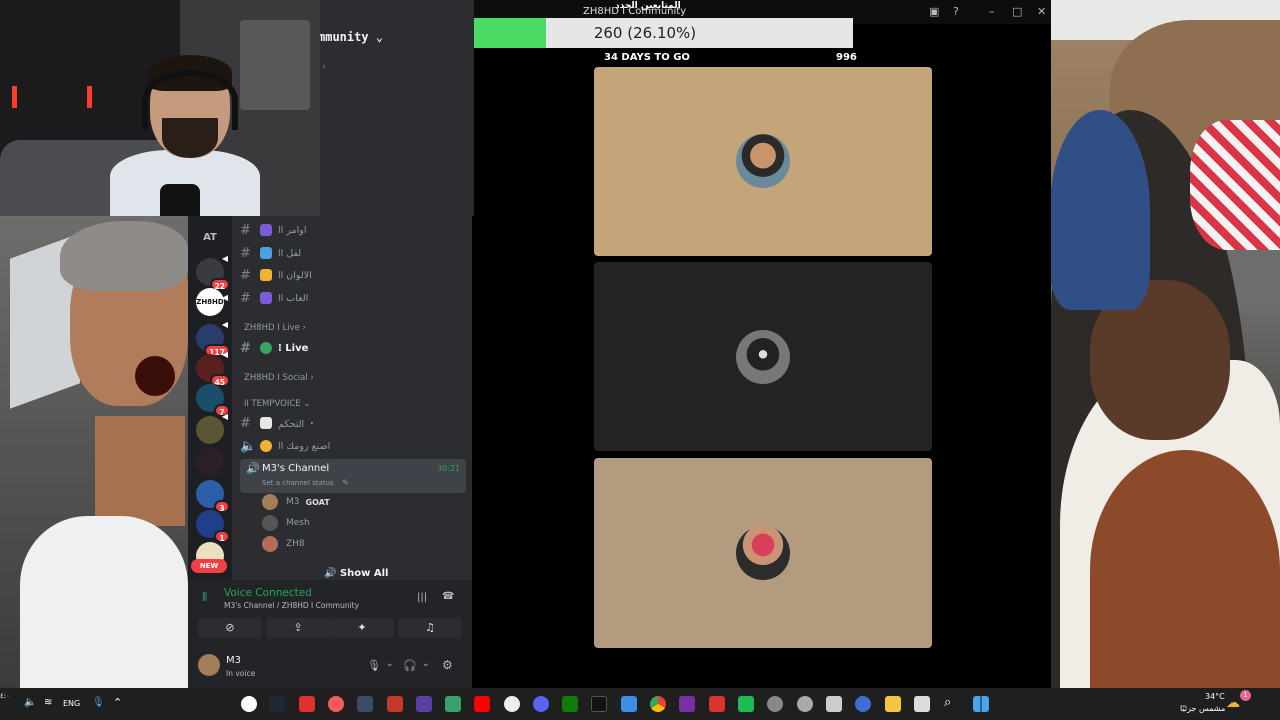  I want to click on taskbar: ٤:٠ 🔈 ≋ ENG 🎙 ⌃ ⌕ 34°C مشمس جزئيًا ☁ 1, so click(640, 704).